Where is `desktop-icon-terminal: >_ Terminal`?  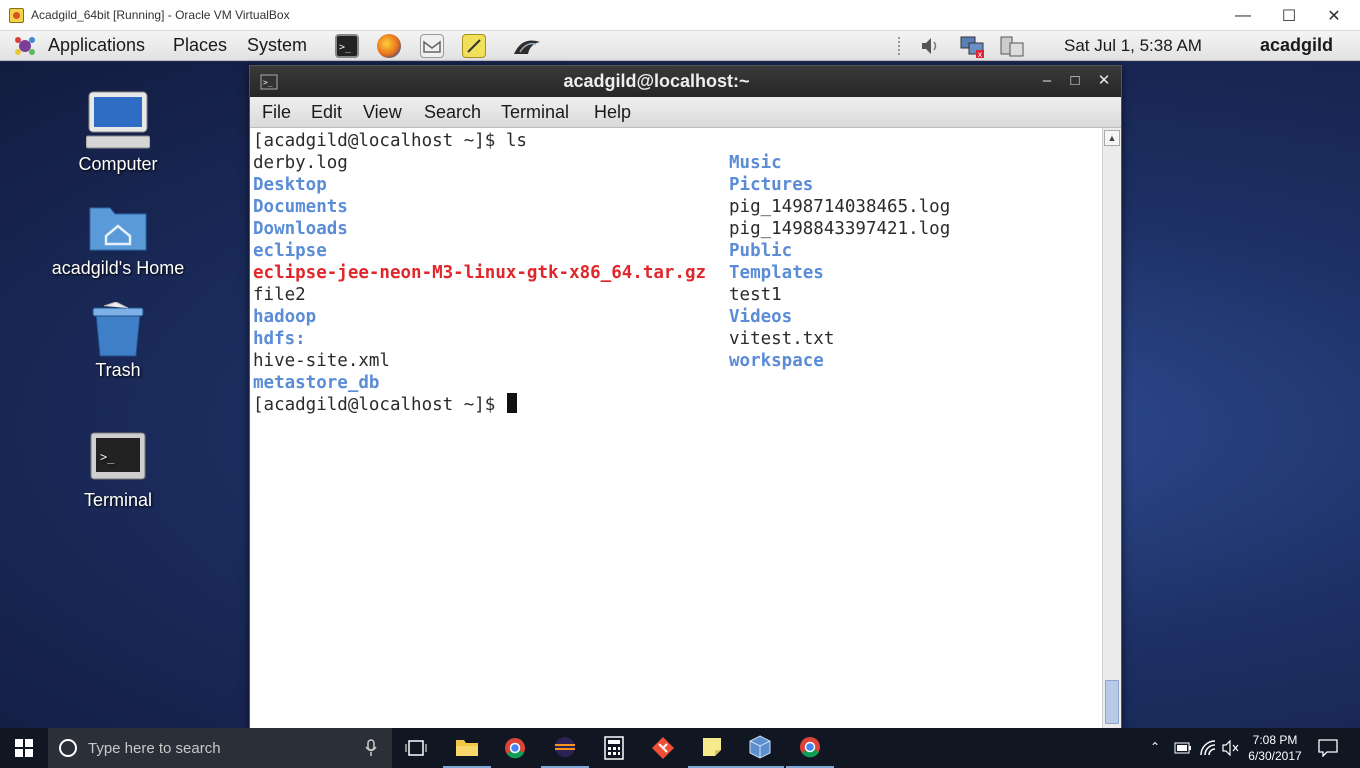
desktop-icon-terminal: >_ Terminal is located at coordinates (118, 477).